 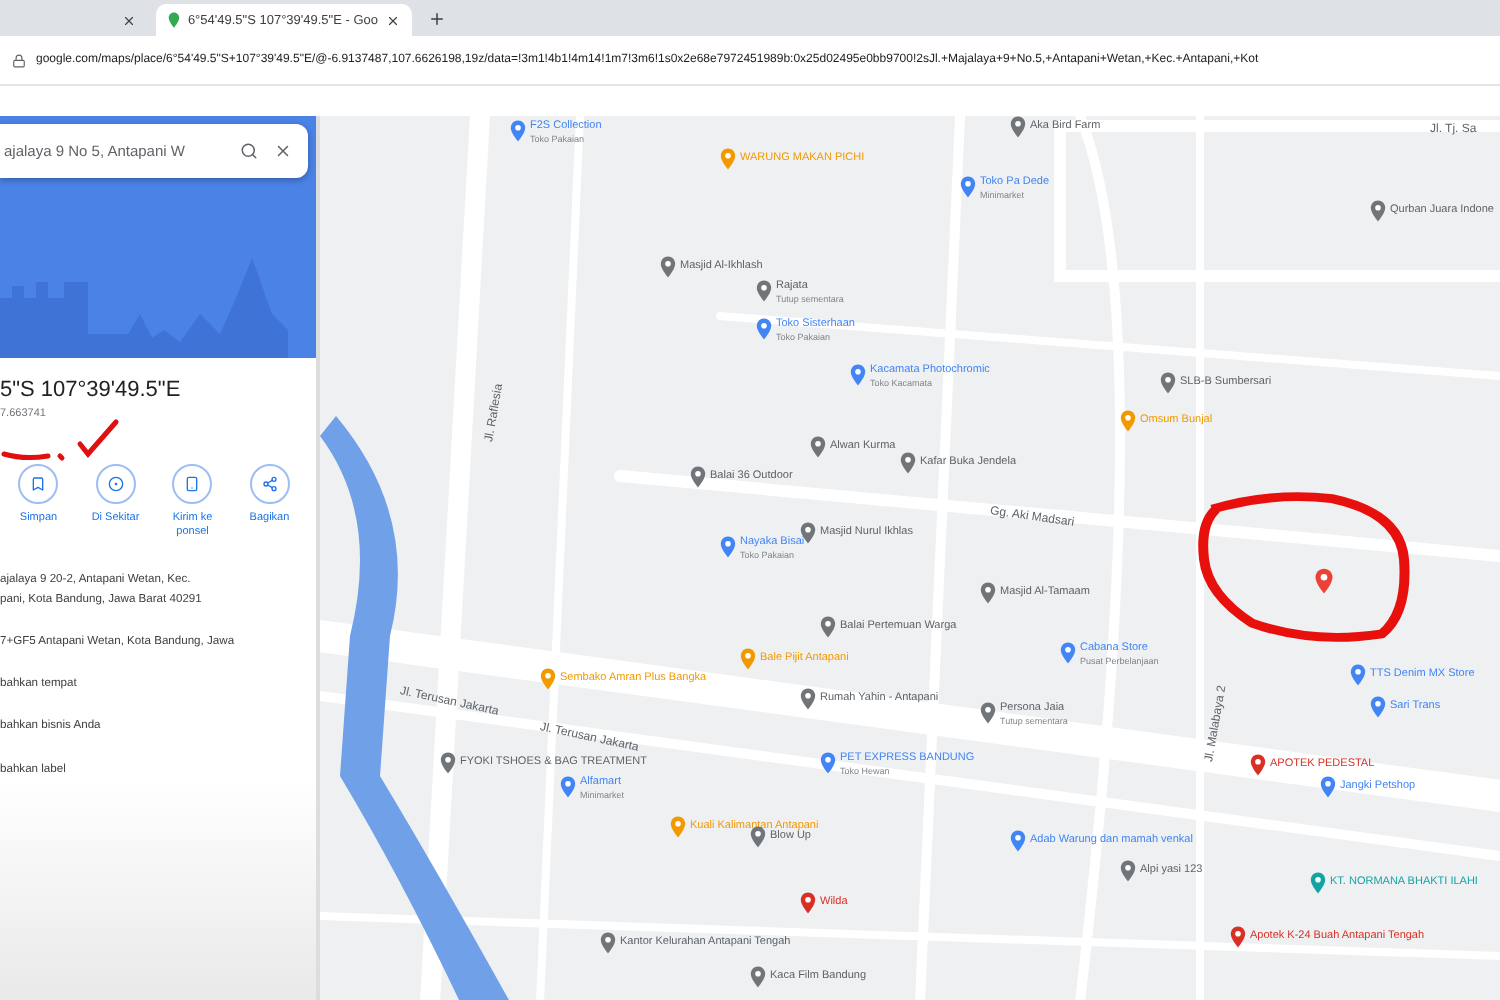 I want to click on phone-icon, so click(x=192, y=484).